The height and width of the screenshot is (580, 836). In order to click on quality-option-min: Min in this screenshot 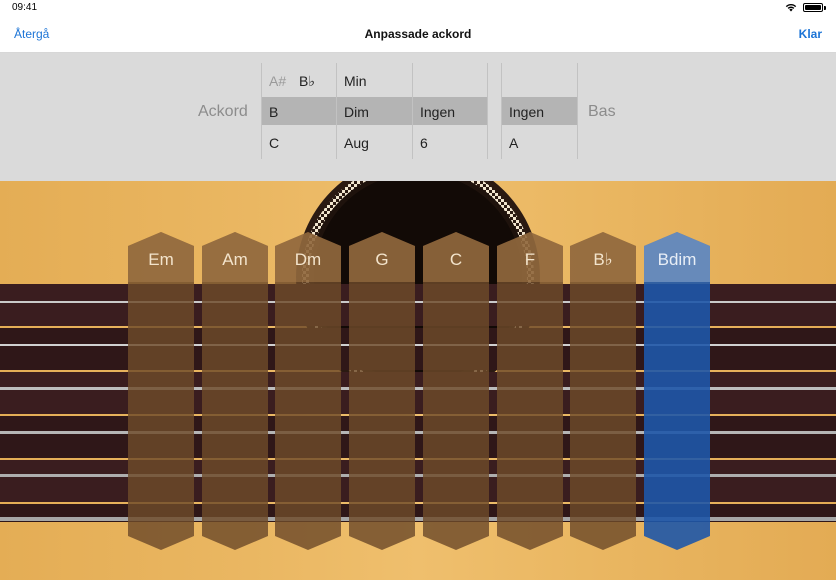, I will do `click(355, 81)`.